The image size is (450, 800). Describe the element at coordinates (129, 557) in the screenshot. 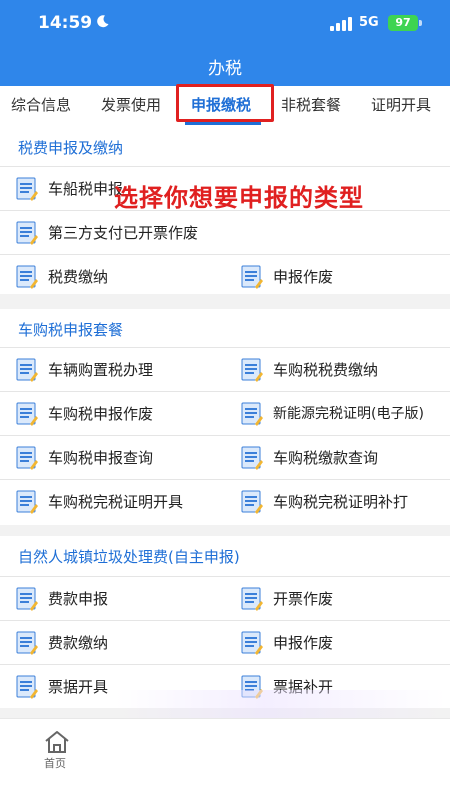

I see `section-title: 自然人城镇垃圾处理费(自主申报)` at that location.